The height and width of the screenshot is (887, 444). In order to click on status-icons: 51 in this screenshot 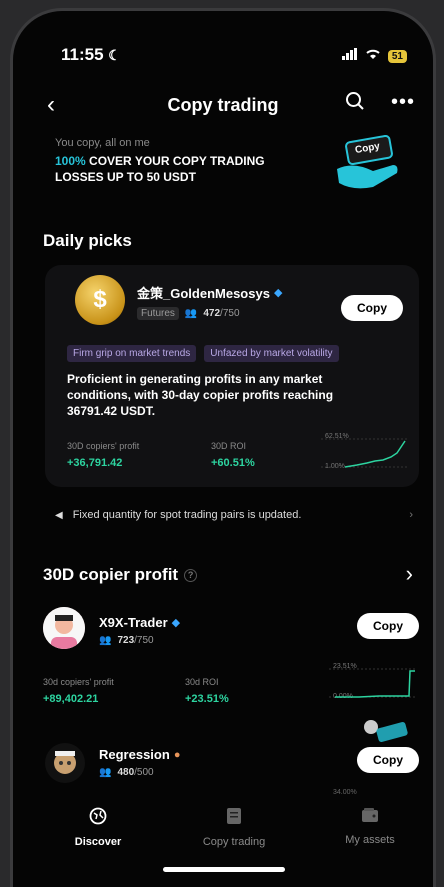, I will do `click(374, 56)`.